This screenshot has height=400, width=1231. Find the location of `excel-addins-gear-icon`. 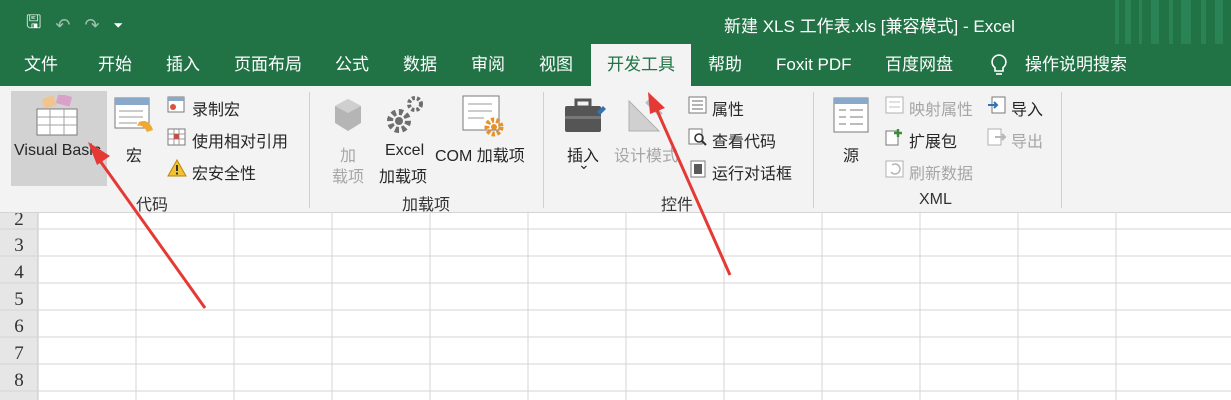

excel-addins-gear-icon is located at coordinates (405, 114).